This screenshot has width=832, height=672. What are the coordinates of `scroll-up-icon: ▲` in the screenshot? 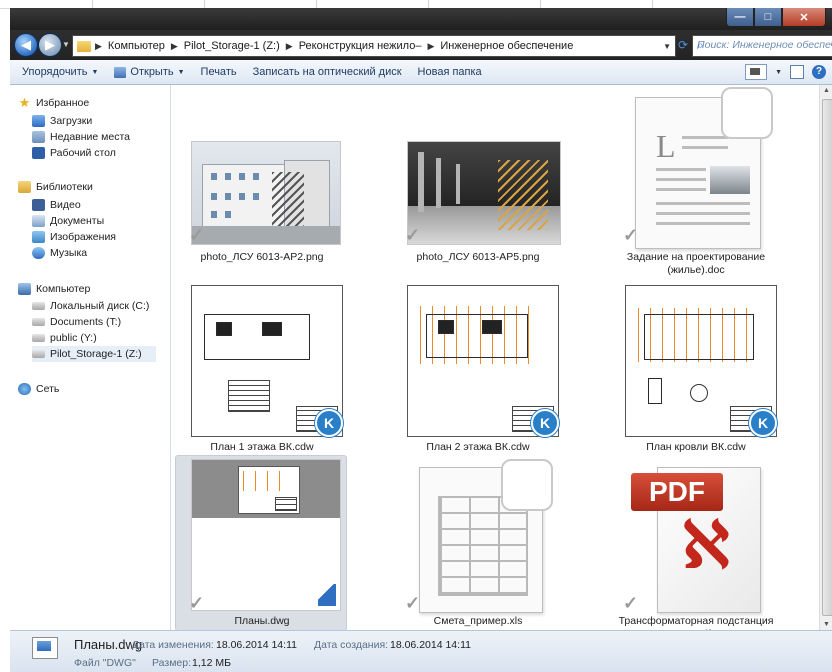 It's located at (826, 90).